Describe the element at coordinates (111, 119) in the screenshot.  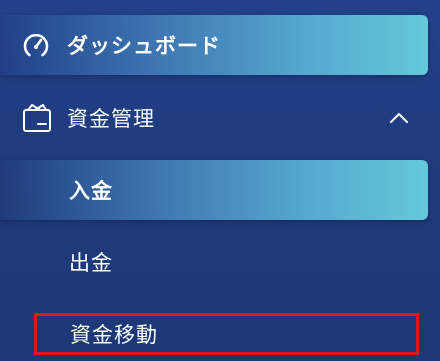
I see `sidebar-item-label: 資金管理` at that location.